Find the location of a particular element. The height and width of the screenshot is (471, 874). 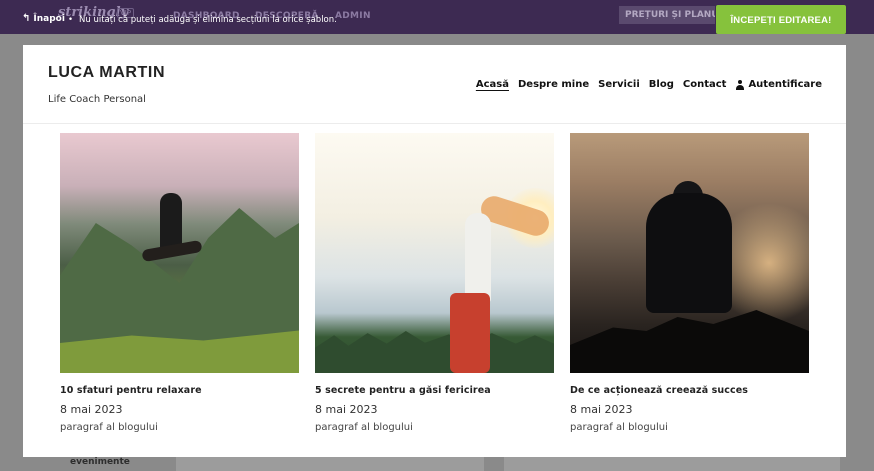

post-image-woman-sunlight is located at coordinates (434, 253).